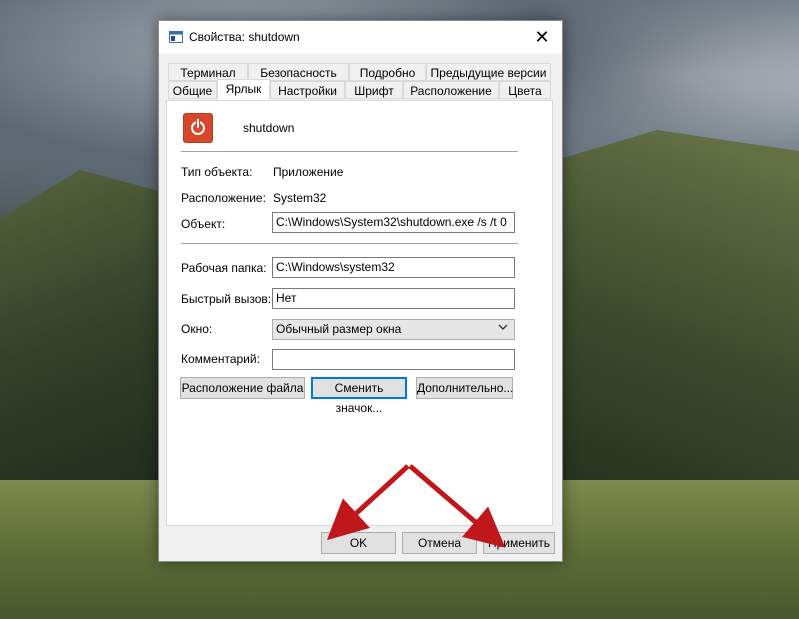 The image size is (799, 619). Describe the element at coordinates (176, 37) in the screenshot. I see `shortcut-window-icon` at that location.